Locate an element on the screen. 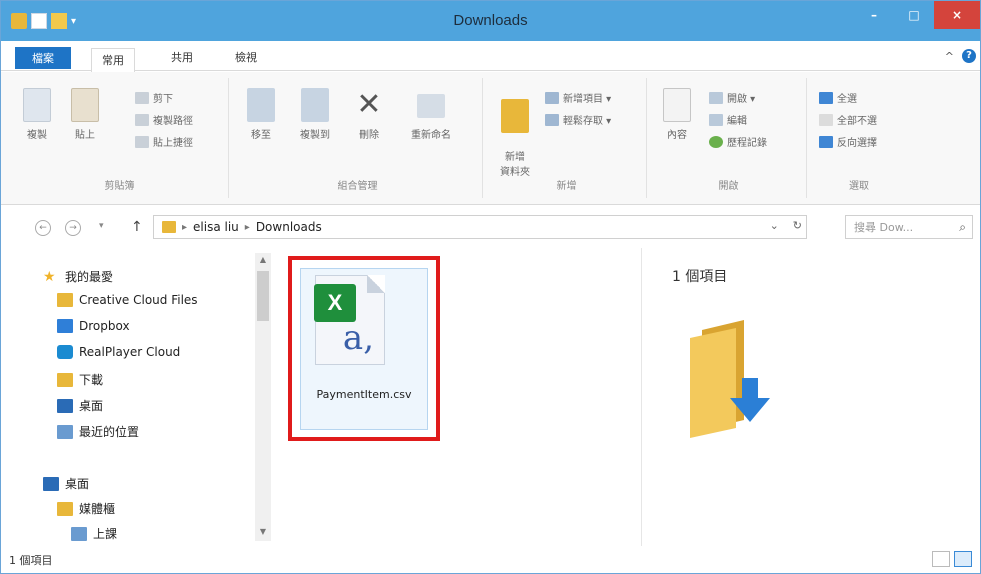 This screenshot has height=574, width=981. paste-icon is located at coordinates (85, 105).